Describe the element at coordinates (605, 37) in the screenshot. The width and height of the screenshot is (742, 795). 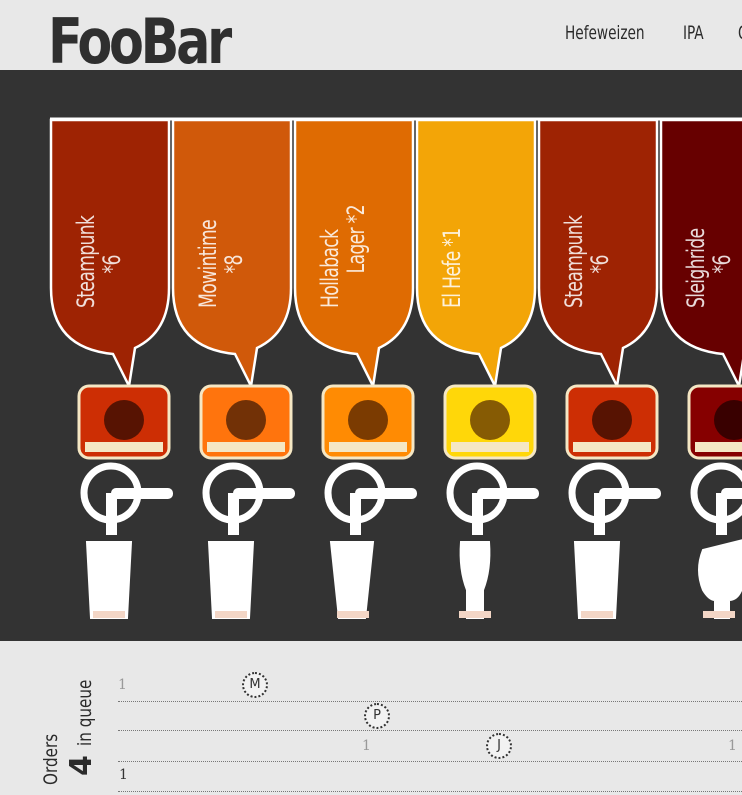
I see `nav-item-hefeweizen: Hefeweizen` at that location.